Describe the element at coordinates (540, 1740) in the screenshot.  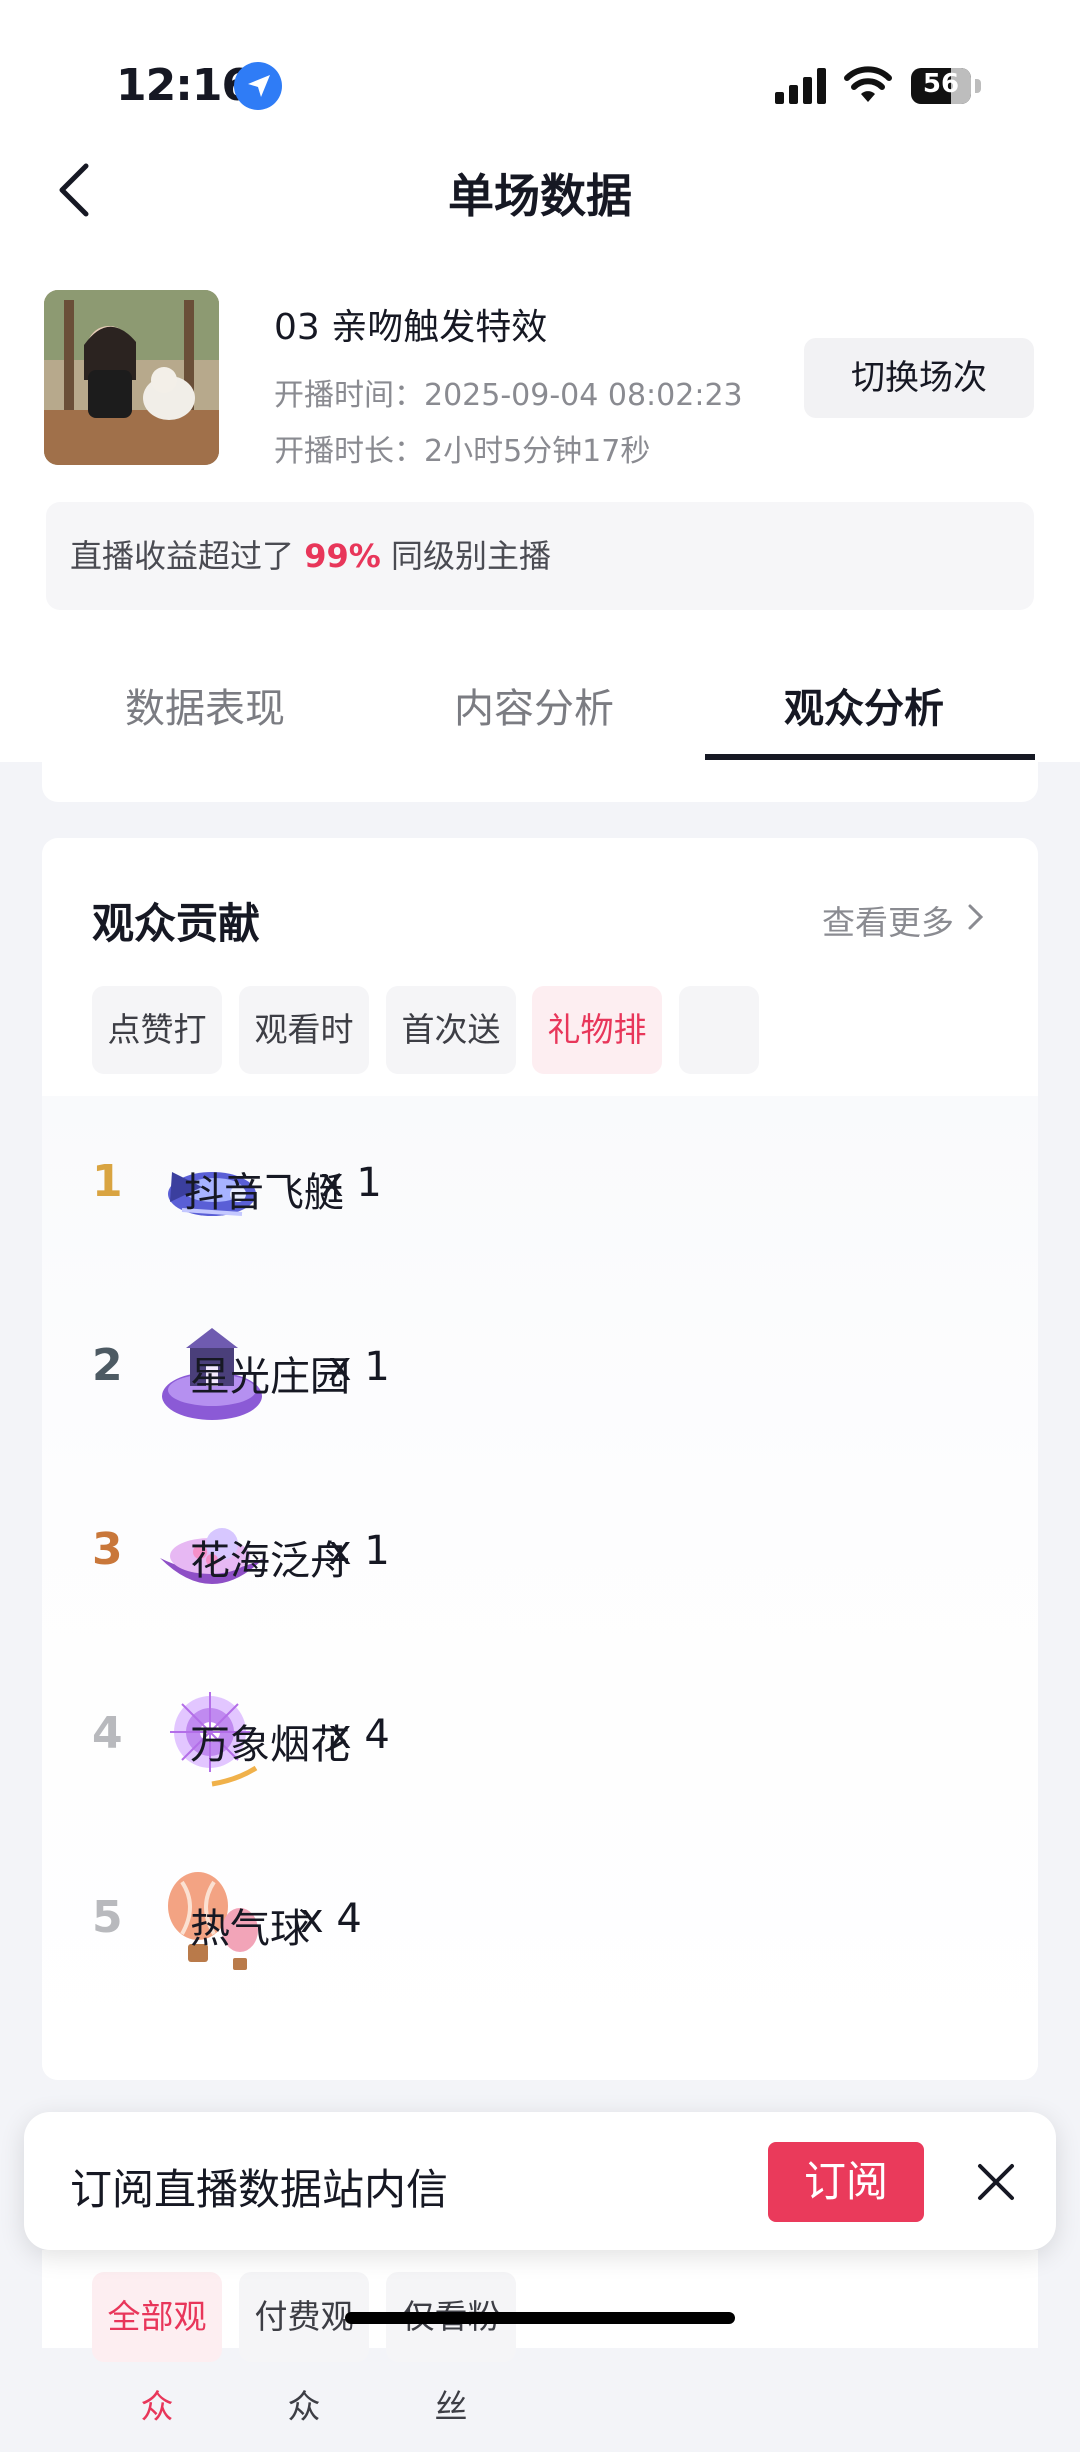
I see `gift-row-4: 4 万象烟花 x 4` at that location.